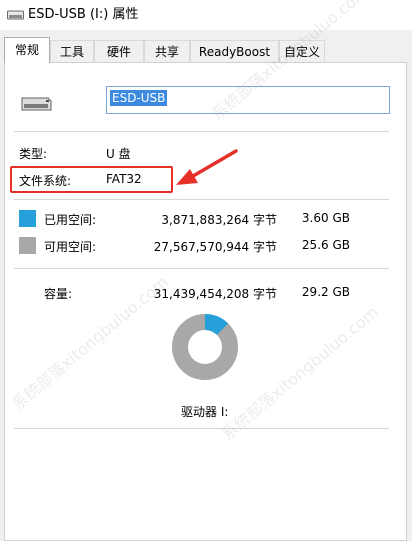 The width and height of the screenshot is (412, 541). What do you see at coordinates (45, 181) in the screenshot?
I see `file-system-label: 文件系统:` at bounding box center [45, 181].